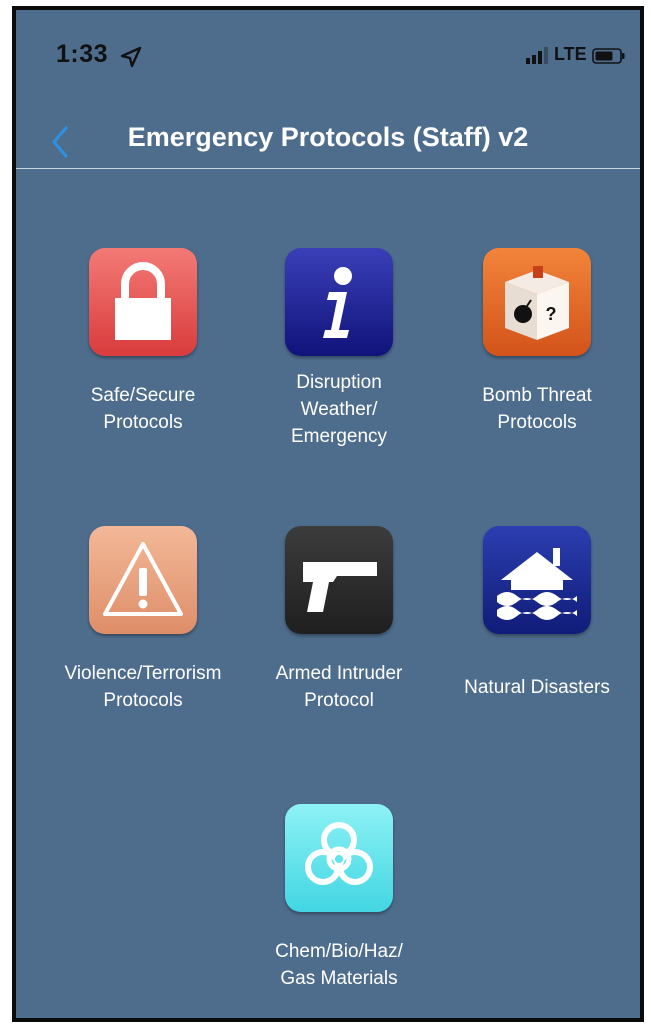  Describe the element at coordinates (339, 409) in the screenshot. I see `tile-label-line: Weather/` at that location.